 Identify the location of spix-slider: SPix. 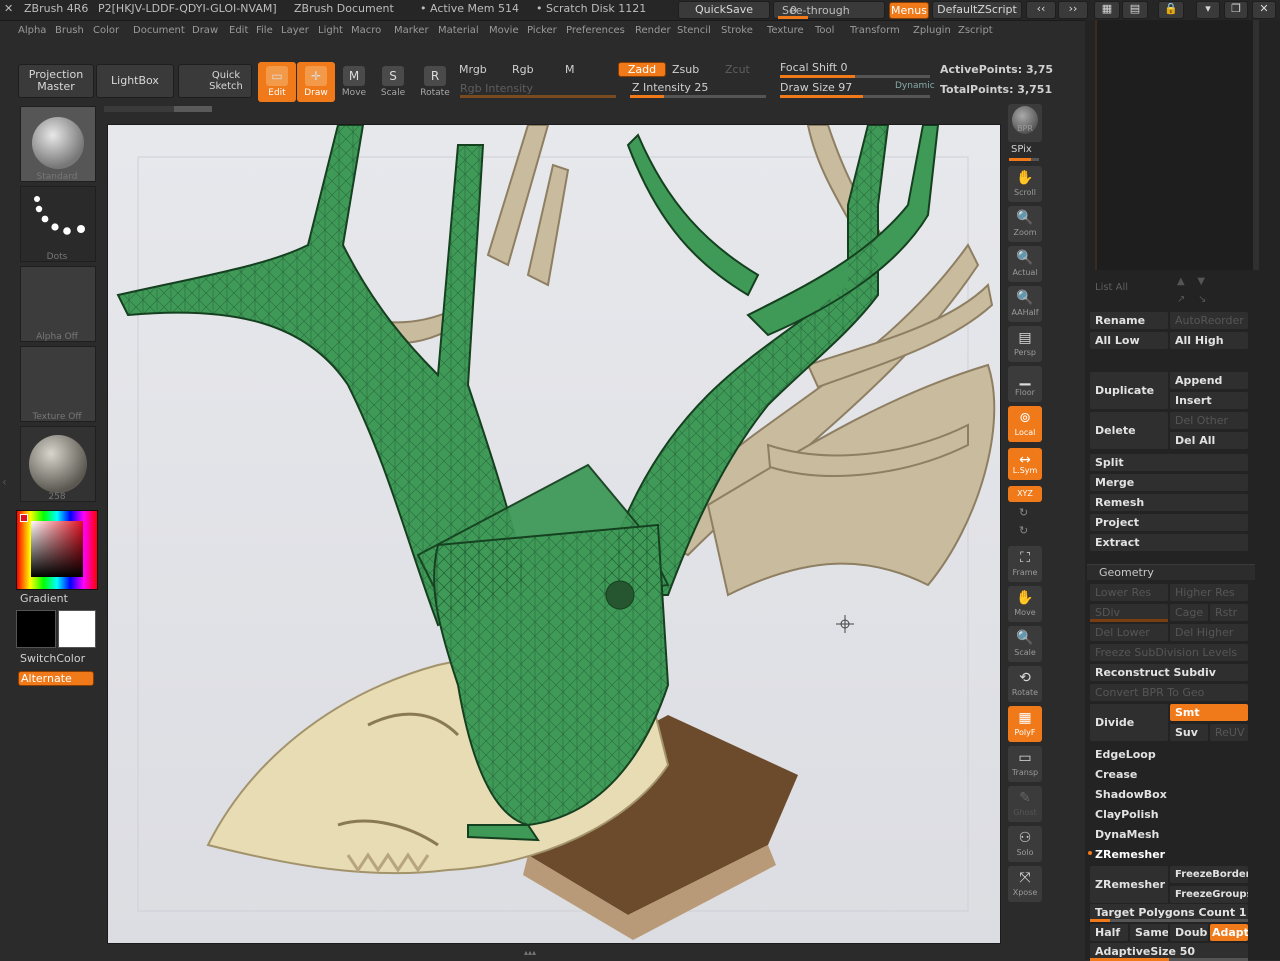
(1021, 149).